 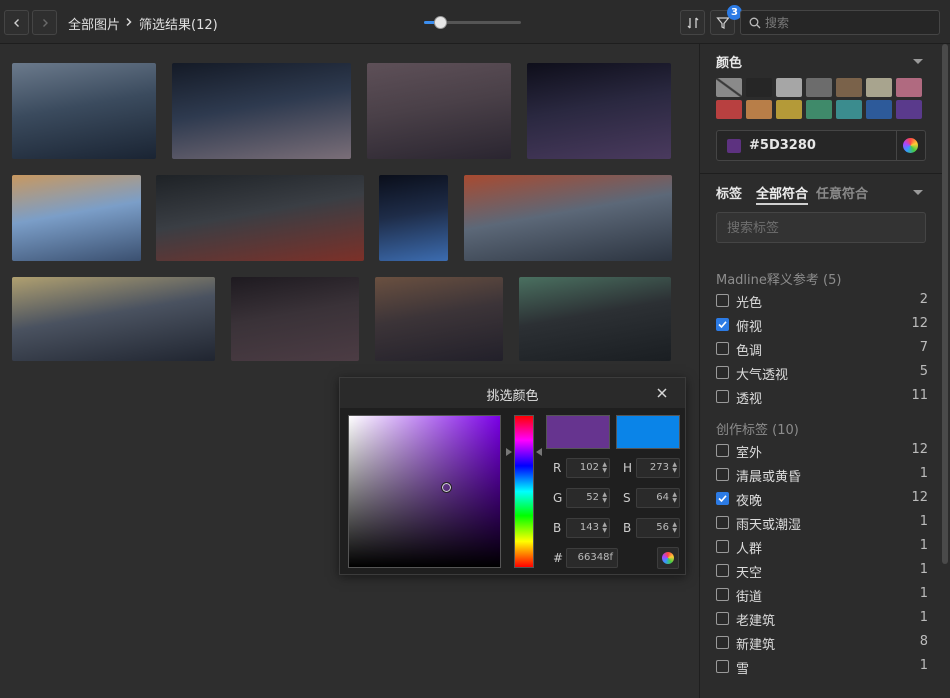 I want to click on tag-row: 透视 11, so click(x=822, y=397).